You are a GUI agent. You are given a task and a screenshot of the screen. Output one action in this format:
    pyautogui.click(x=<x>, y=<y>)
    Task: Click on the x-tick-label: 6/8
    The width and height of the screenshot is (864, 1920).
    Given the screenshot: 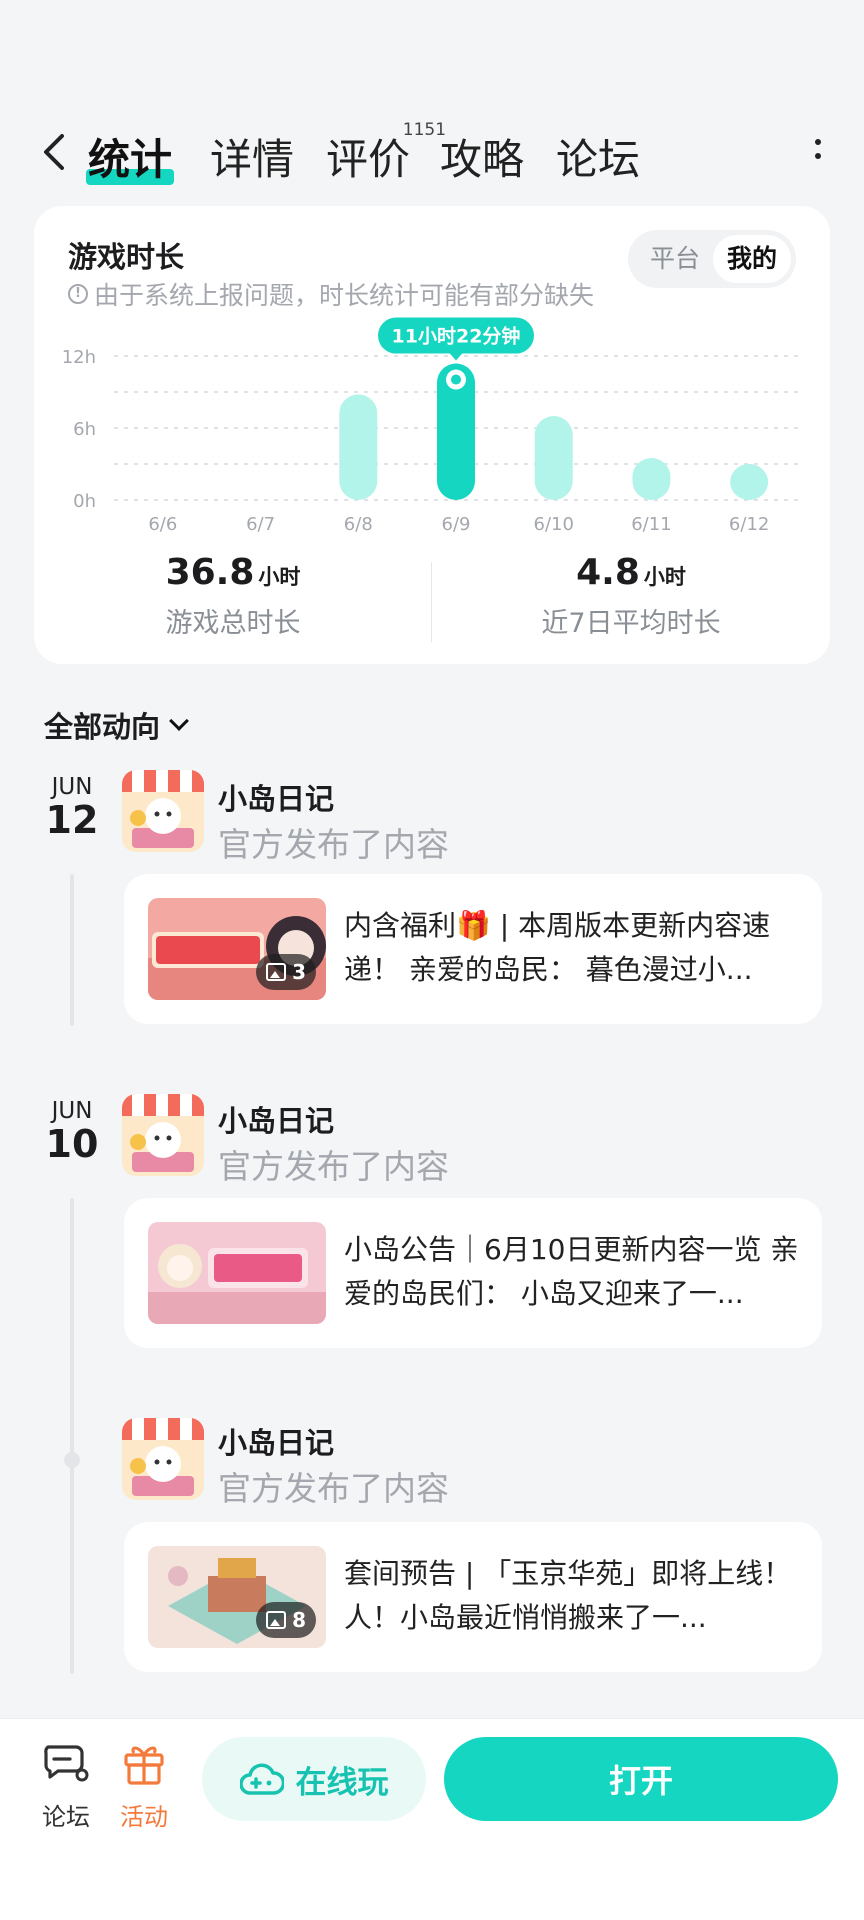 What is the action you would take?
    pyautogui.click(x=358, y=524)
    